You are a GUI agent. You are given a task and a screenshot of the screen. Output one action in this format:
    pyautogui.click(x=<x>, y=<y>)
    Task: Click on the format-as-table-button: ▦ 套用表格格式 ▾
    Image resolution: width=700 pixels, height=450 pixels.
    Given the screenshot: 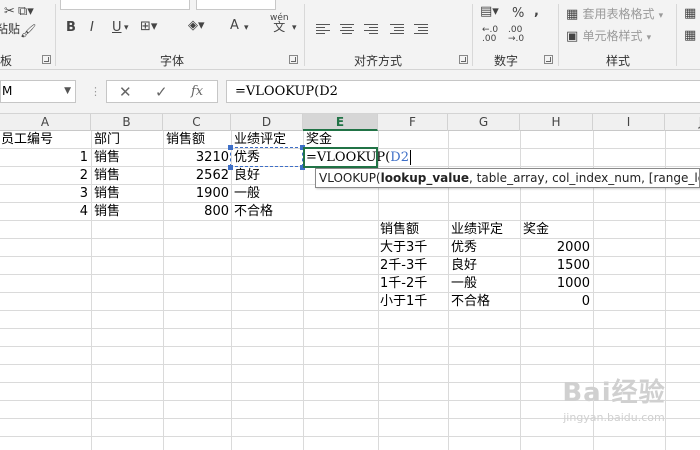 What is the action you would take?
    pyautogui.click(x=614, y=15)
    